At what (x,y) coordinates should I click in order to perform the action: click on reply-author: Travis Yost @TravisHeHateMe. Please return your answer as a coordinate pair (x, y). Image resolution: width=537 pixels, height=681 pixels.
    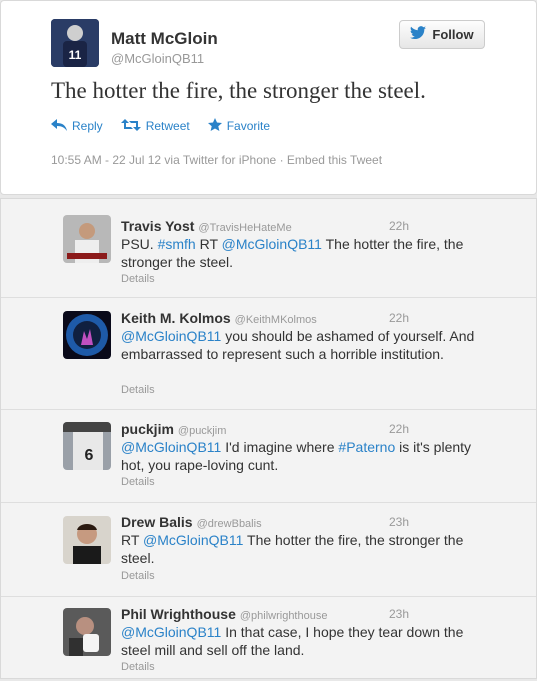
    Looking at the image, I should click on (206, 226).